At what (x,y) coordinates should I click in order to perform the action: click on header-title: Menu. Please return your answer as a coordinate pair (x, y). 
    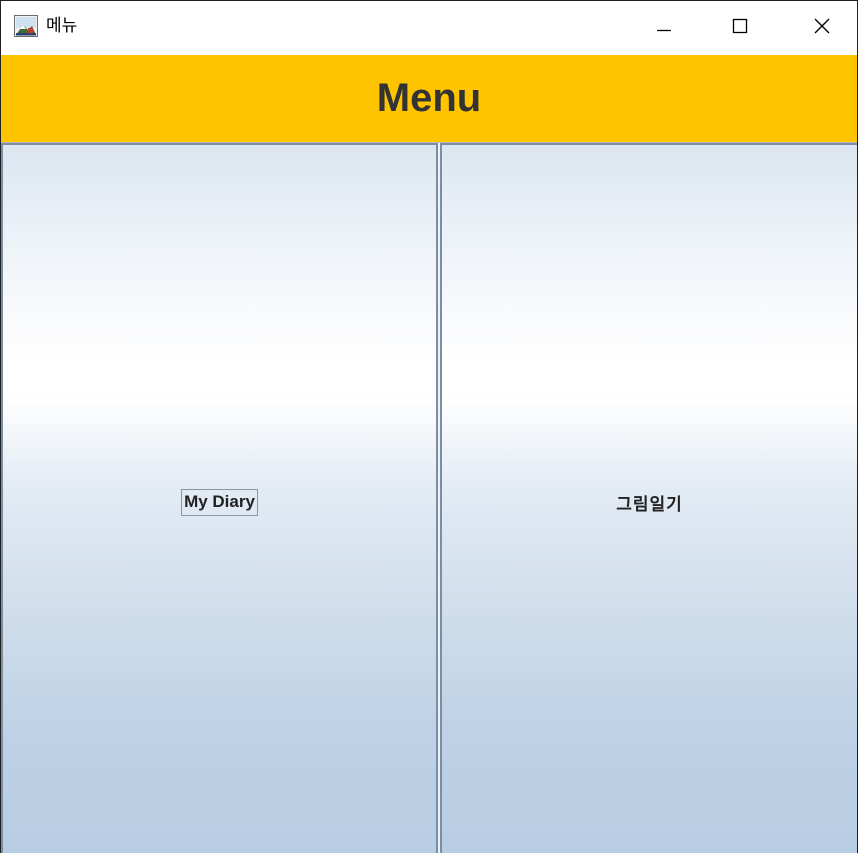
    Looking at the image, I should click on (429, 98).